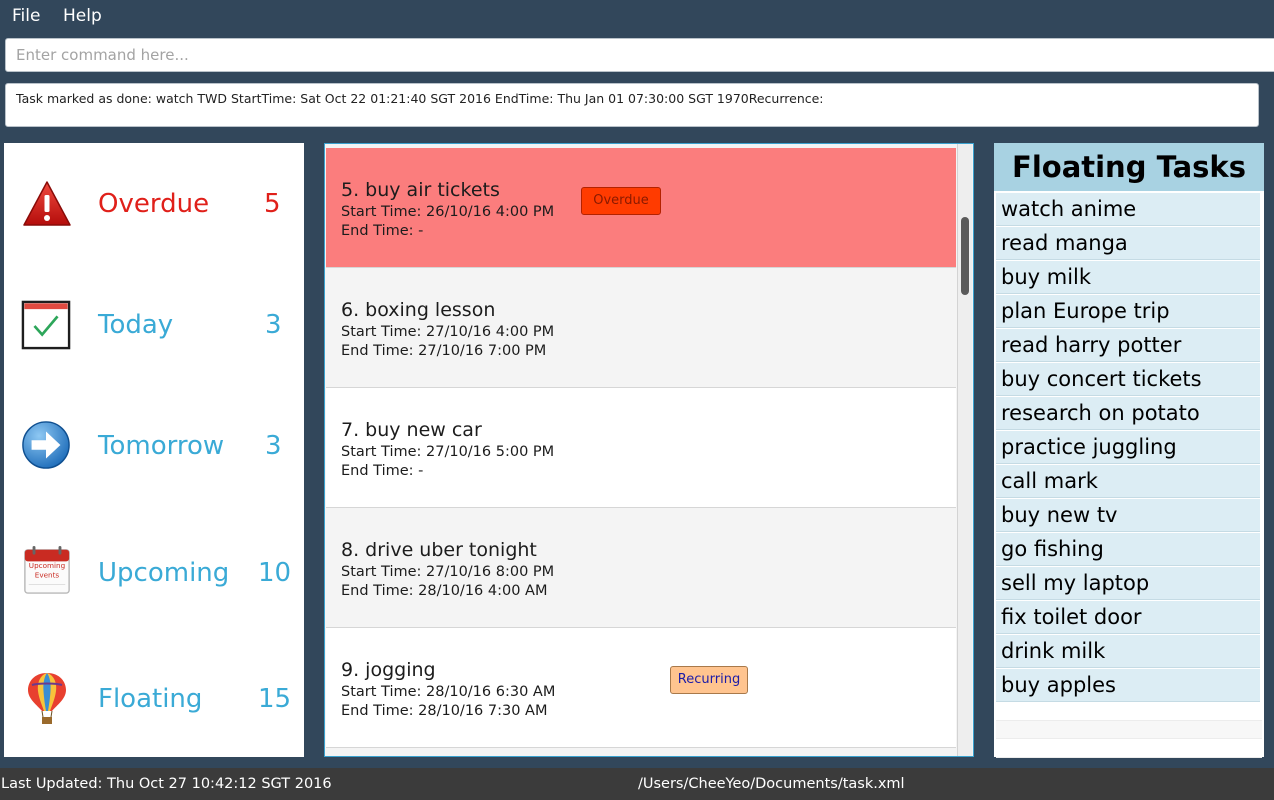 Image resolution: width=1274 pixels, height=800 pixels. I want to click on floating-task-item: read manga, so click(1128, 243).